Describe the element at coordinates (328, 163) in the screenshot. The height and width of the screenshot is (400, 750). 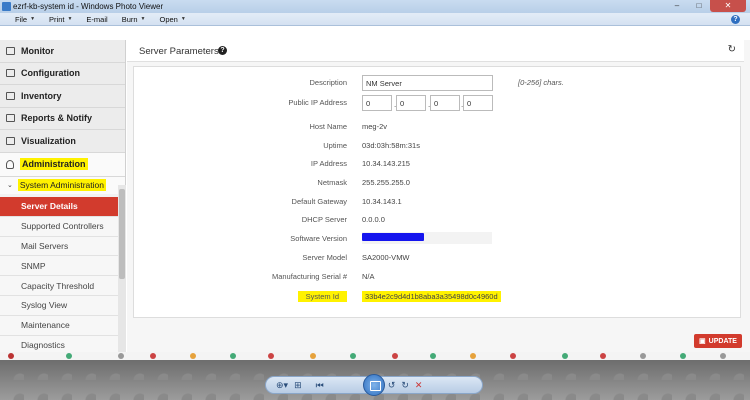
I see `ip-address-label: IP Address` at that location.